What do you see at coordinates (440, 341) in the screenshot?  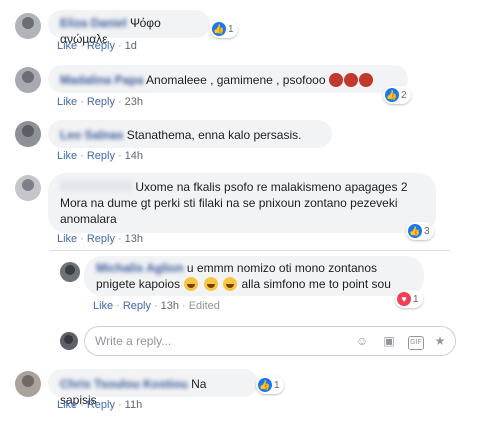 I see `sticker-icon: ★` at bounding box center [440, 341].